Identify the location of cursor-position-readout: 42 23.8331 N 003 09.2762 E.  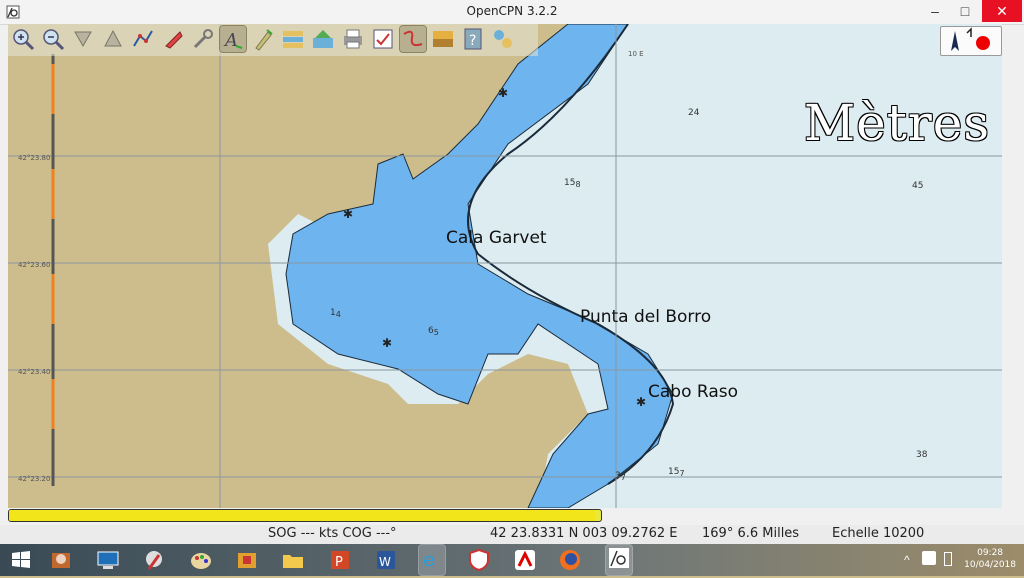
(584, 533).